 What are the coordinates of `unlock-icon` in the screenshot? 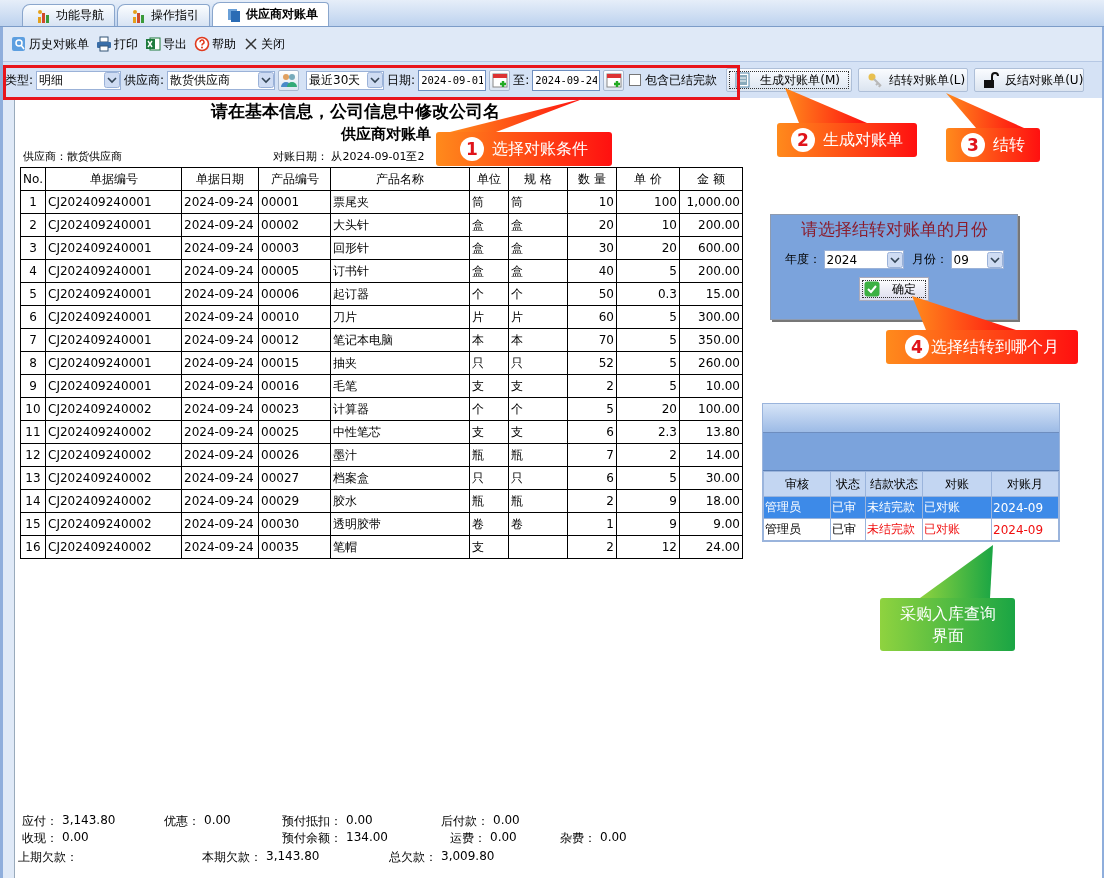 It's located at (991, 80).